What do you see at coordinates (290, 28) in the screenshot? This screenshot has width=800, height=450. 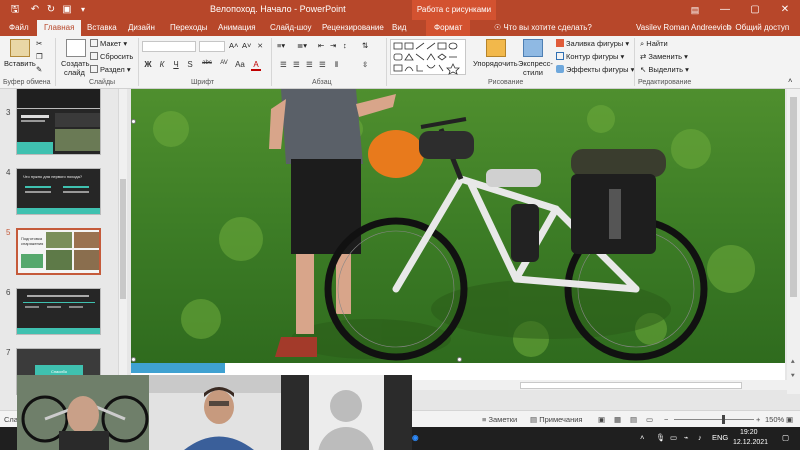 I see `tab-slideshow: Слайд-шоу` at bounding box center [290, 28].